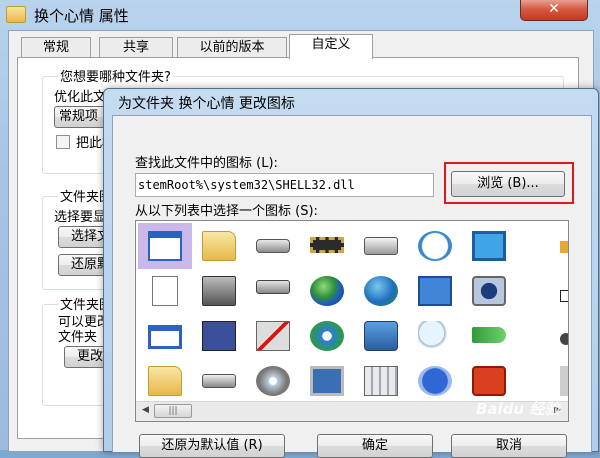 This screenshot has width=600, height=458. What do you see at coordinates (564, 381) in the screenshot?
I see `partial3-icon` at bounding box center [564, 381].